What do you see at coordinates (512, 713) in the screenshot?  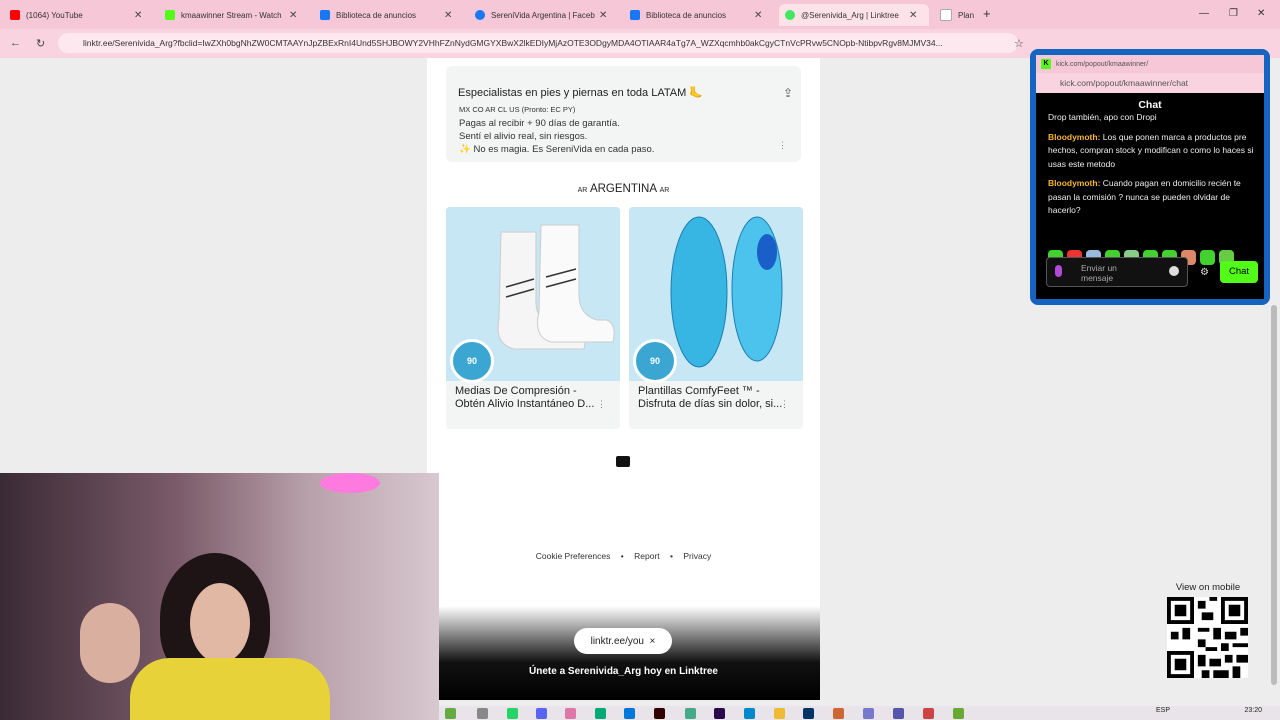 I see `whatsapp-icon` at bounding box center [512, 713].